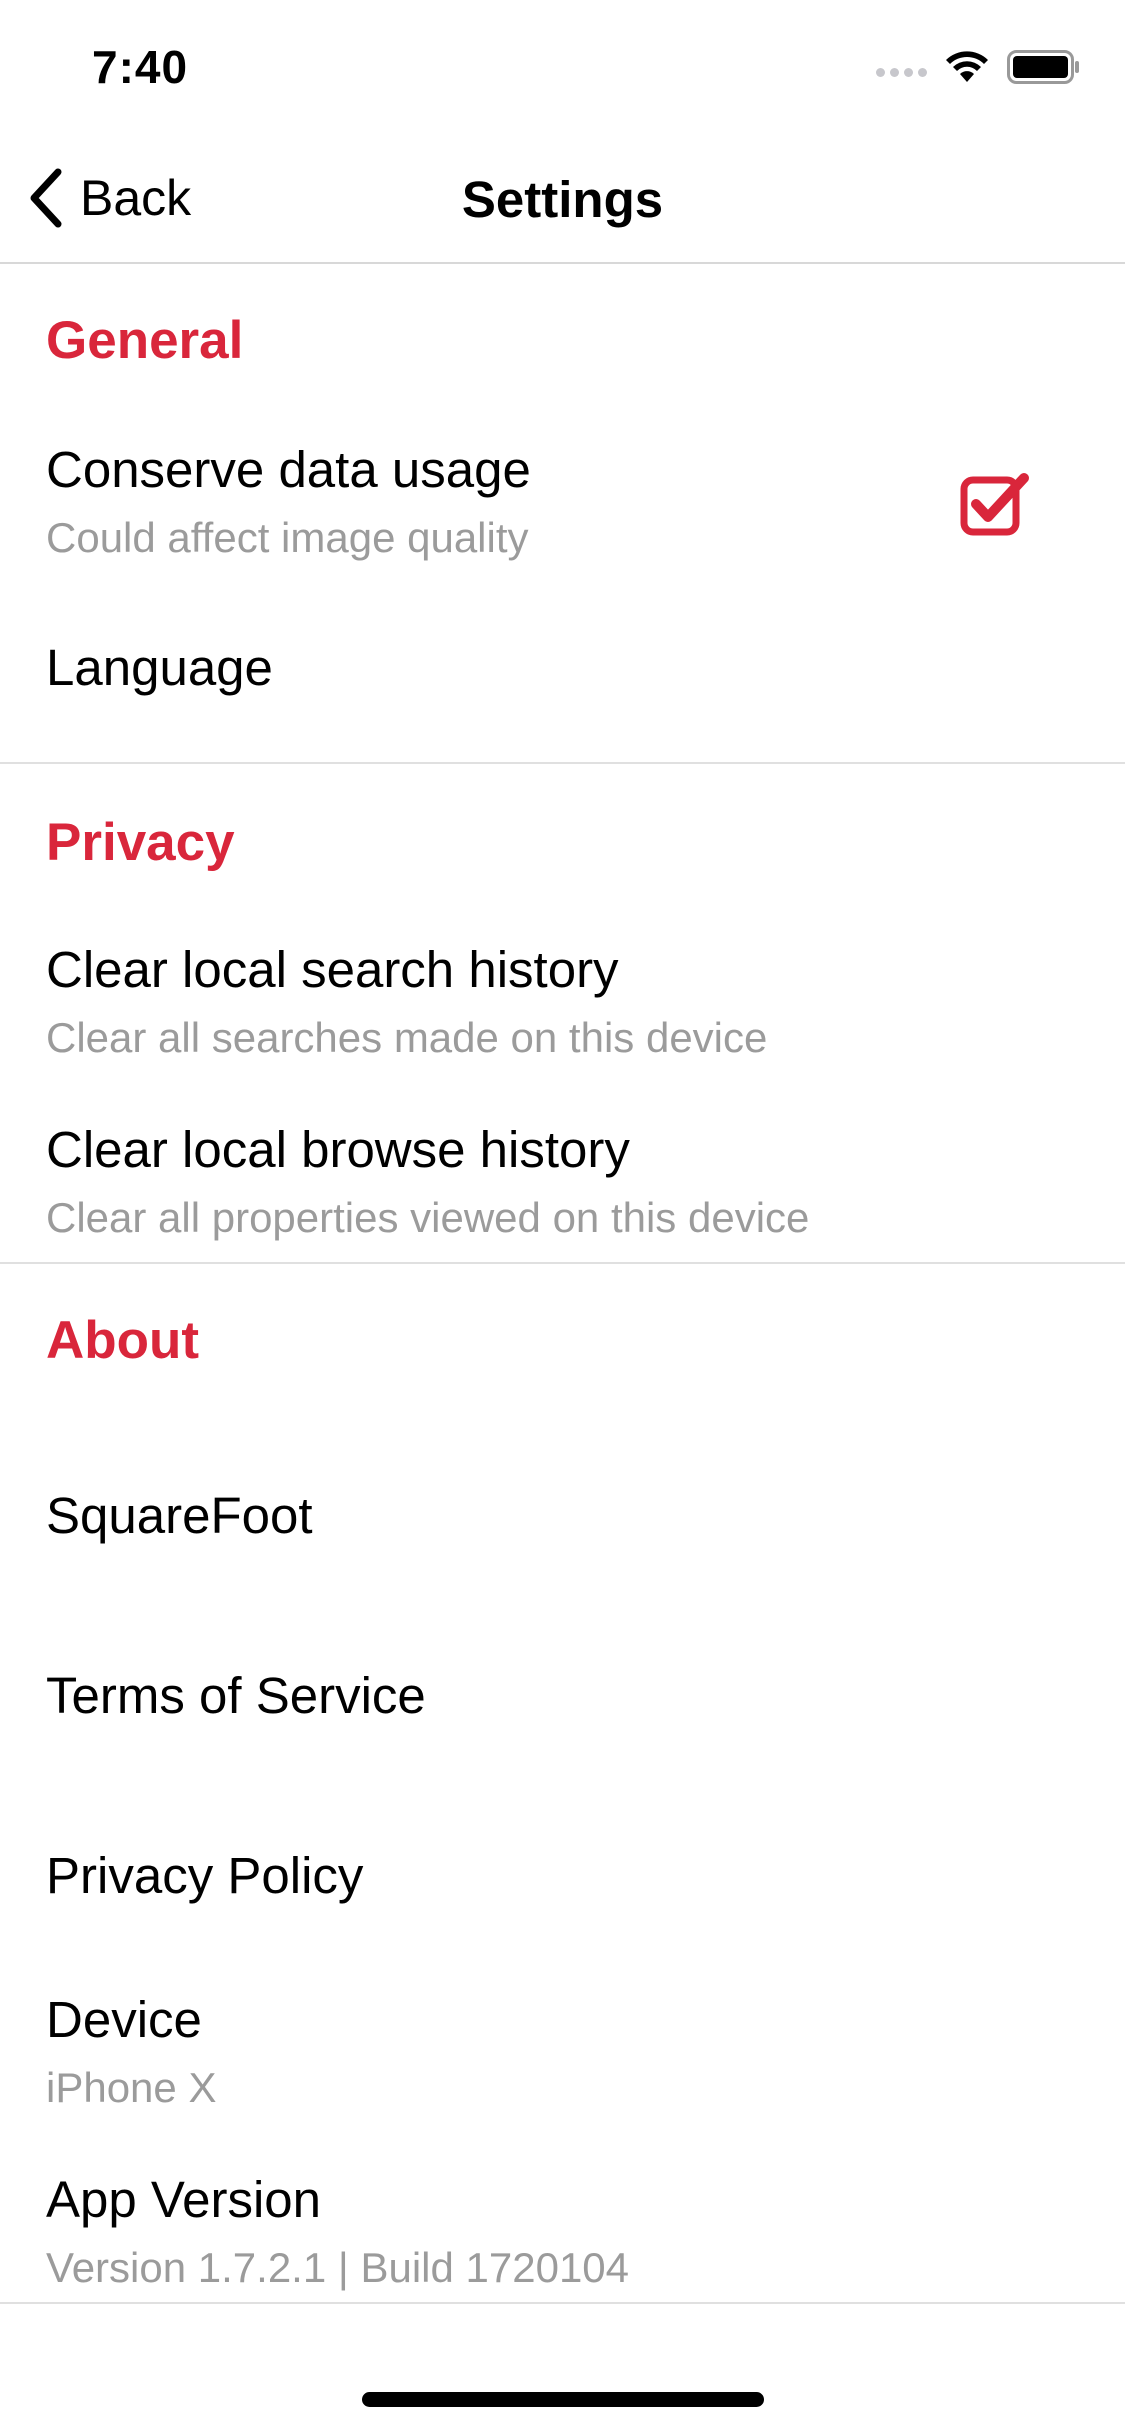 Image resolution: width=1125 pixels, height=2436 pixels. Describe the element at coordinates (179, 1515) in the screenshot. I see `squarefoot-title: SquareFoot` at that location.